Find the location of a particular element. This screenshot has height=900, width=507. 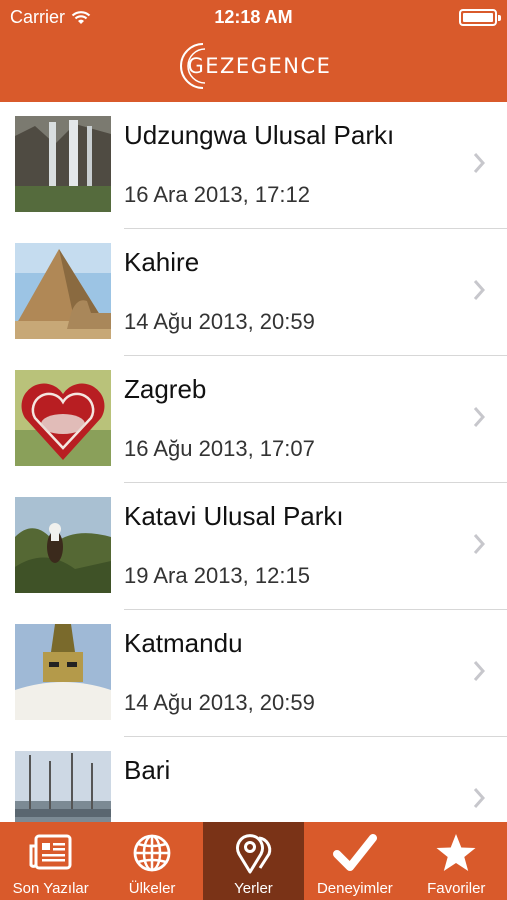

newspaper-icon is located at coordinates (50, 852).